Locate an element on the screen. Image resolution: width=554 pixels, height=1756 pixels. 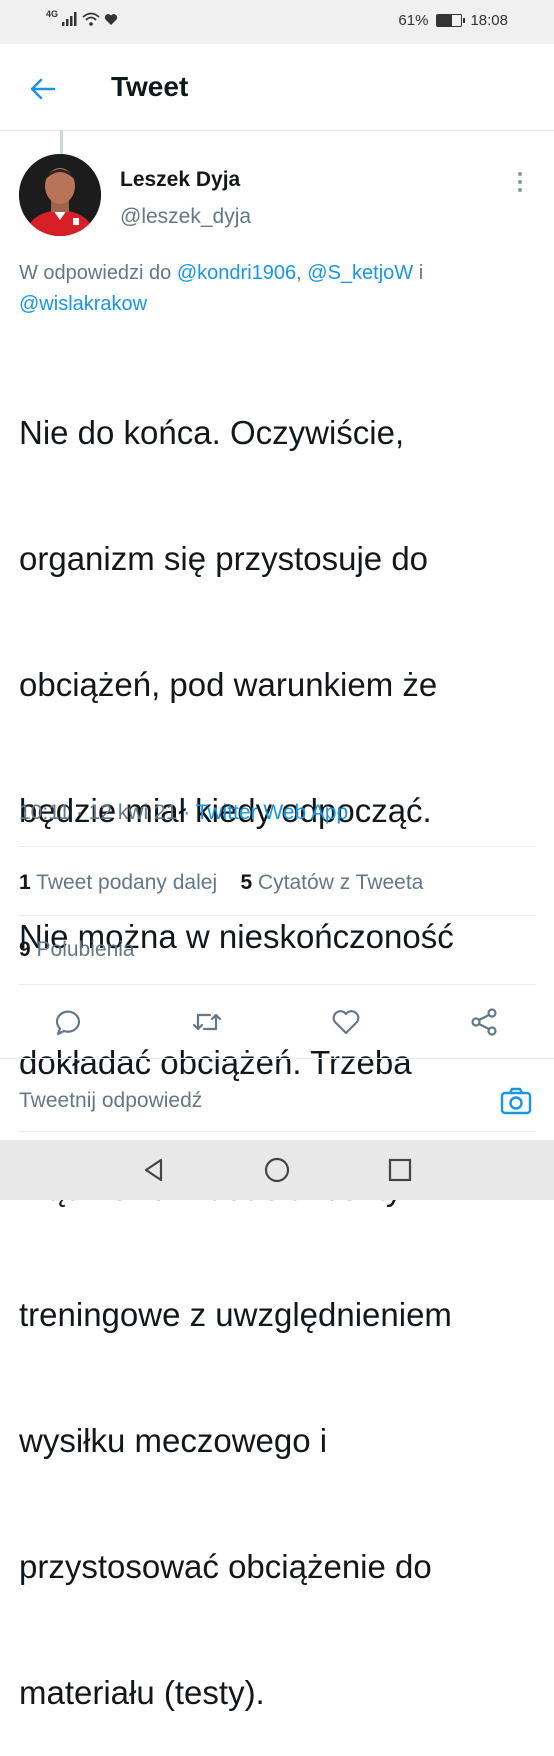
signal-icon is located at coordinates (69, 19).